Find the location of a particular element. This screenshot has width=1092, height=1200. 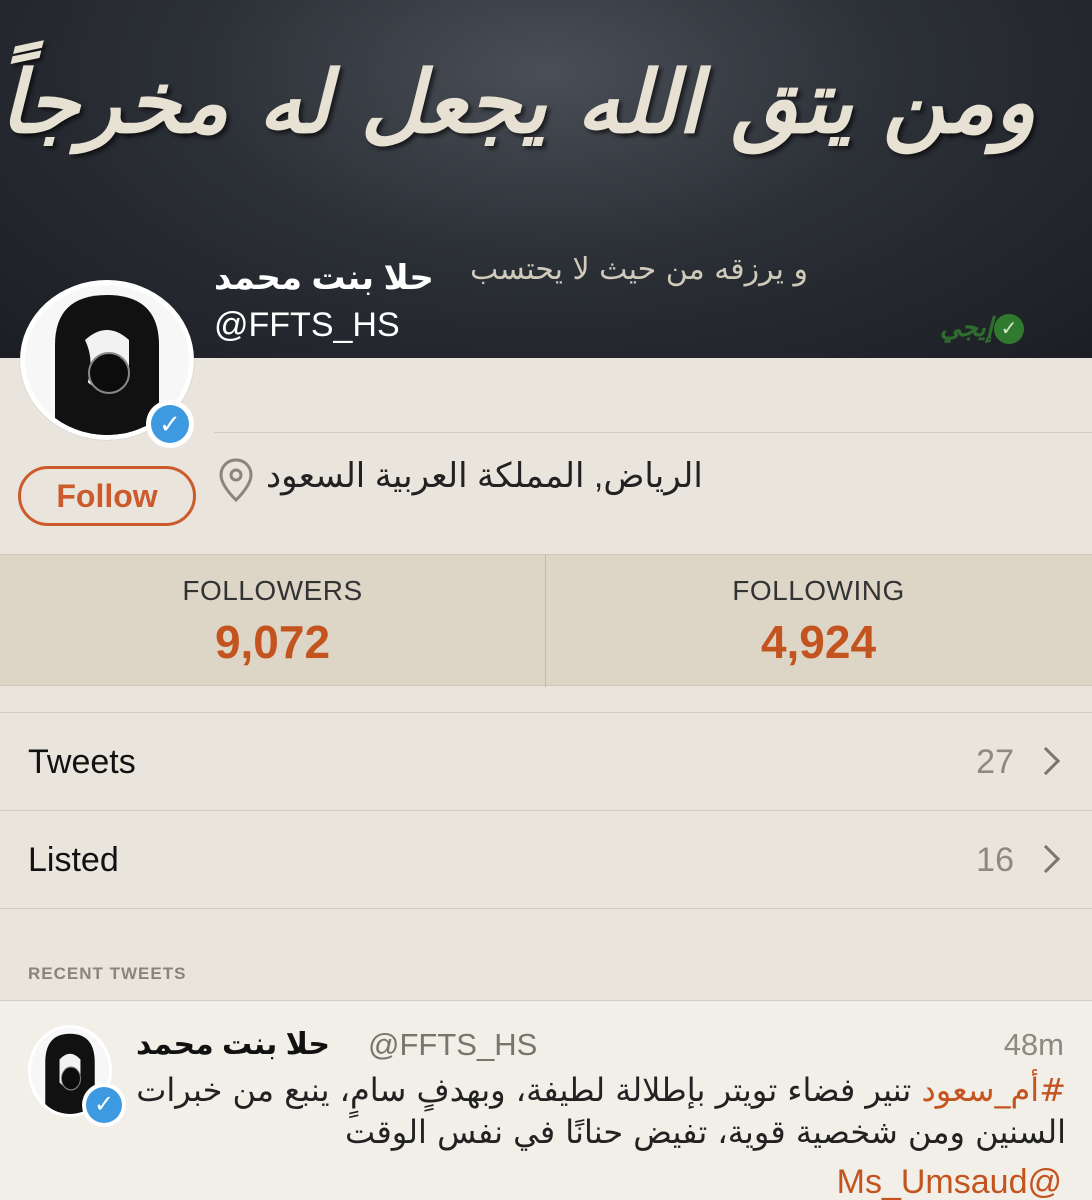

followers-count: 9,072 is located at coordinates (272, 642).